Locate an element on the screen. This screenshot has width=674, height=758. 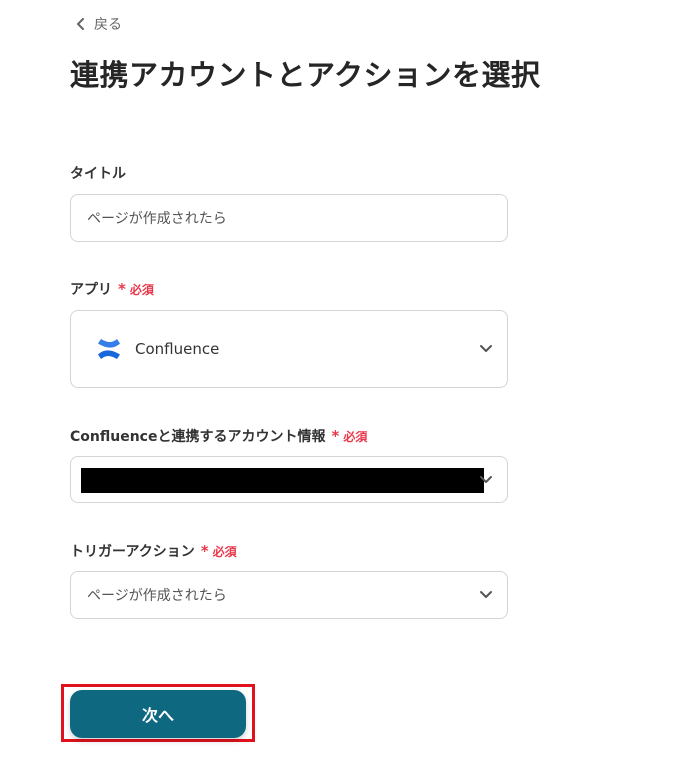
trigger-select: ページが作成されたら is located at coordinates (289, 595).